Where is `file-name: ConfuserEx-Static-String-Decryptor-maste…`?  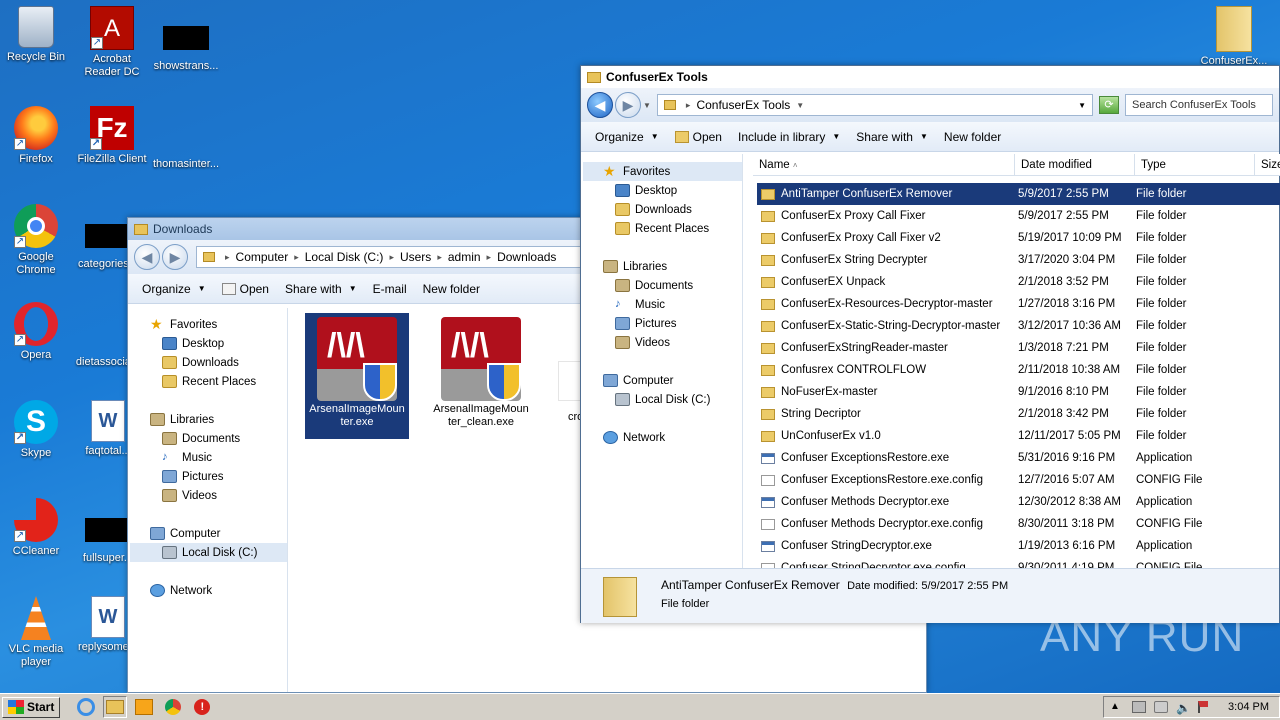
file-name: ConfuserEx-Static-String-Decryptor-maste… is located at coordinates (891, 326).